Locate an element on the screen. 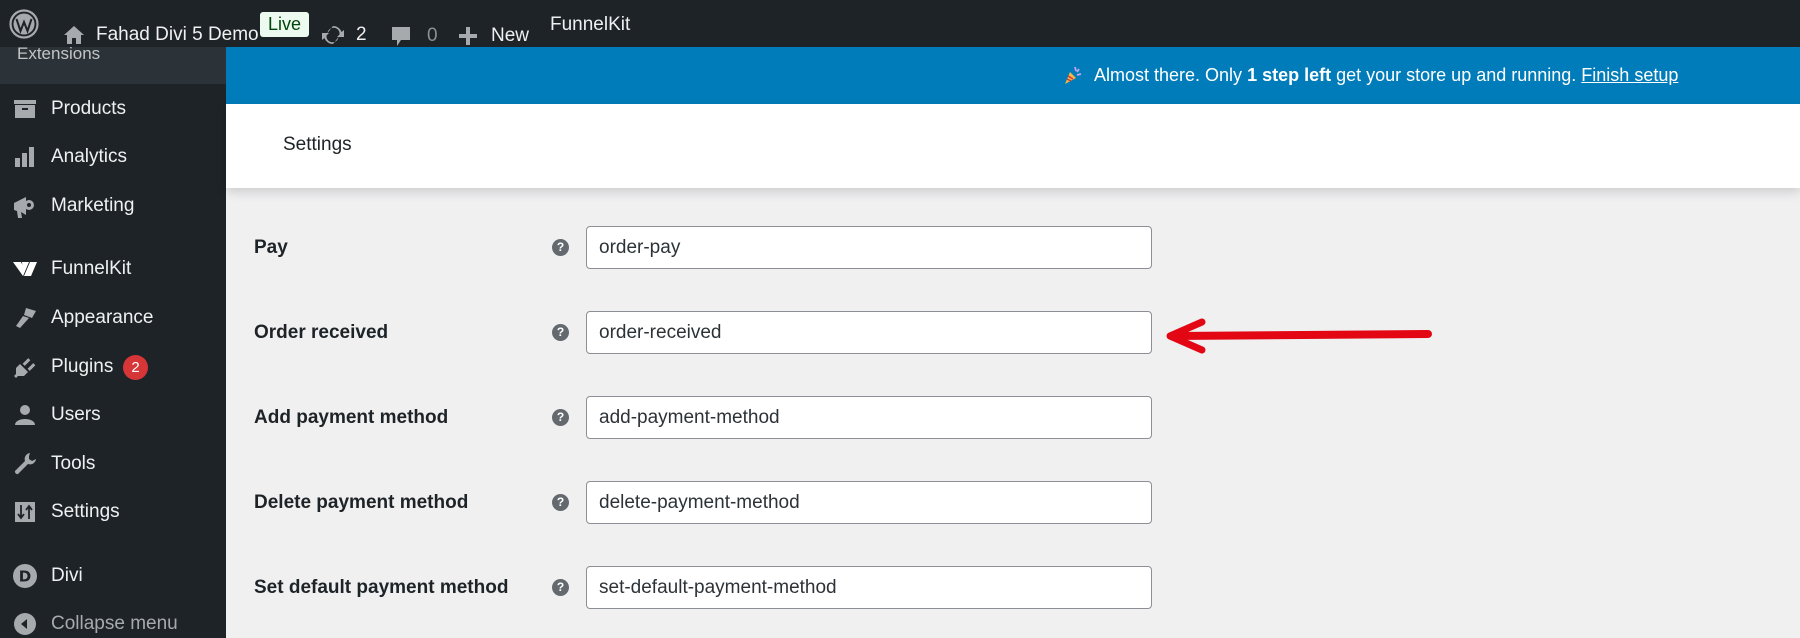 The width and height of the screenshot is (1800, 638). notice-text-after: get your store up and running. is located at coordinates (1456, 74).